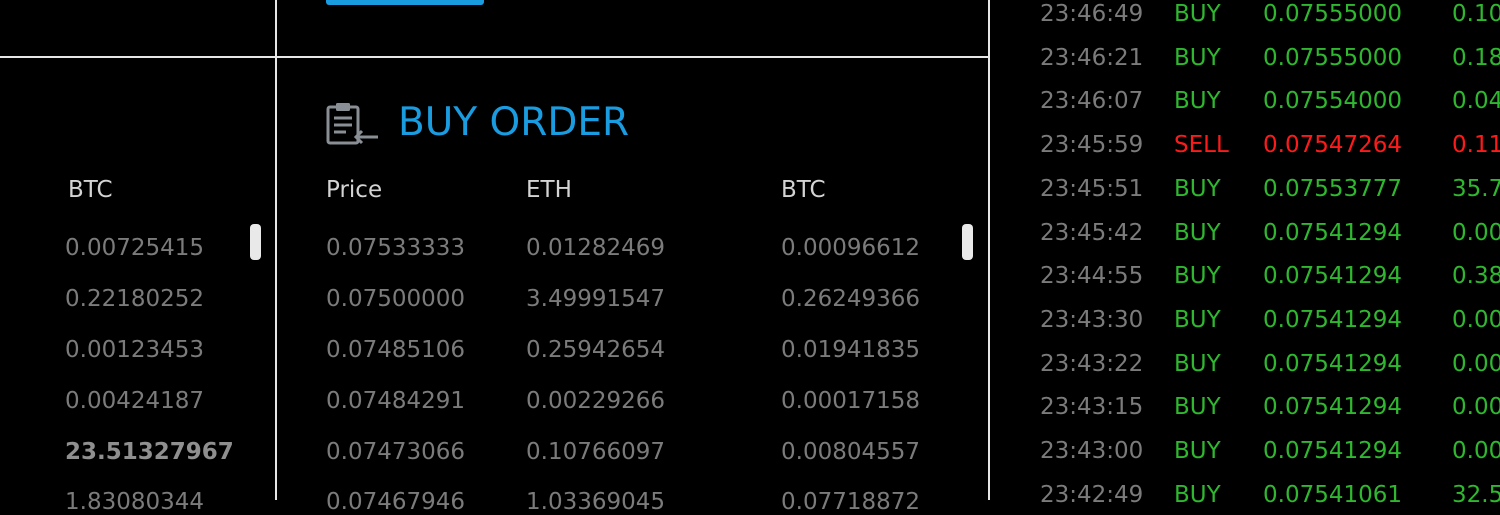 The height and width of the screenshot is (515, 1500). What do you see at coordinates (1092, 364) in the screenshot?
I see `trade-time: 23:43:22` at bounding box center [1092, 364].